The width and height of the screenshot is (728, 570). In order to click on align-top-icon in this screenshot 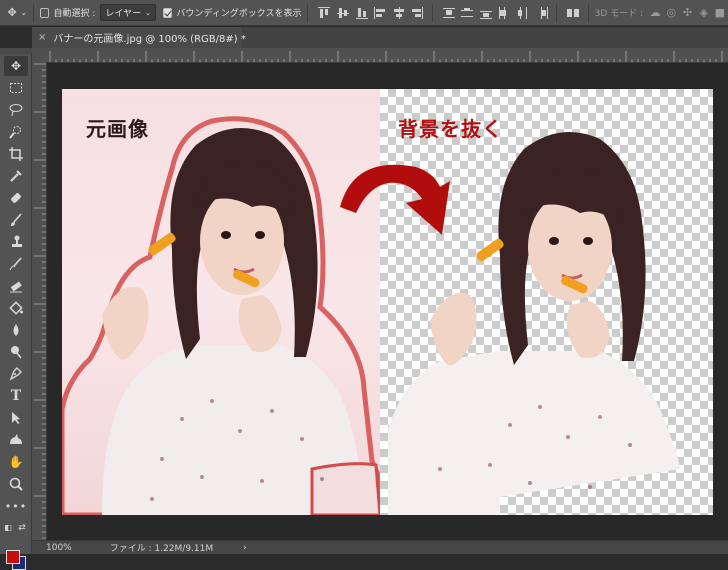, I will do `click(324, 13)`.